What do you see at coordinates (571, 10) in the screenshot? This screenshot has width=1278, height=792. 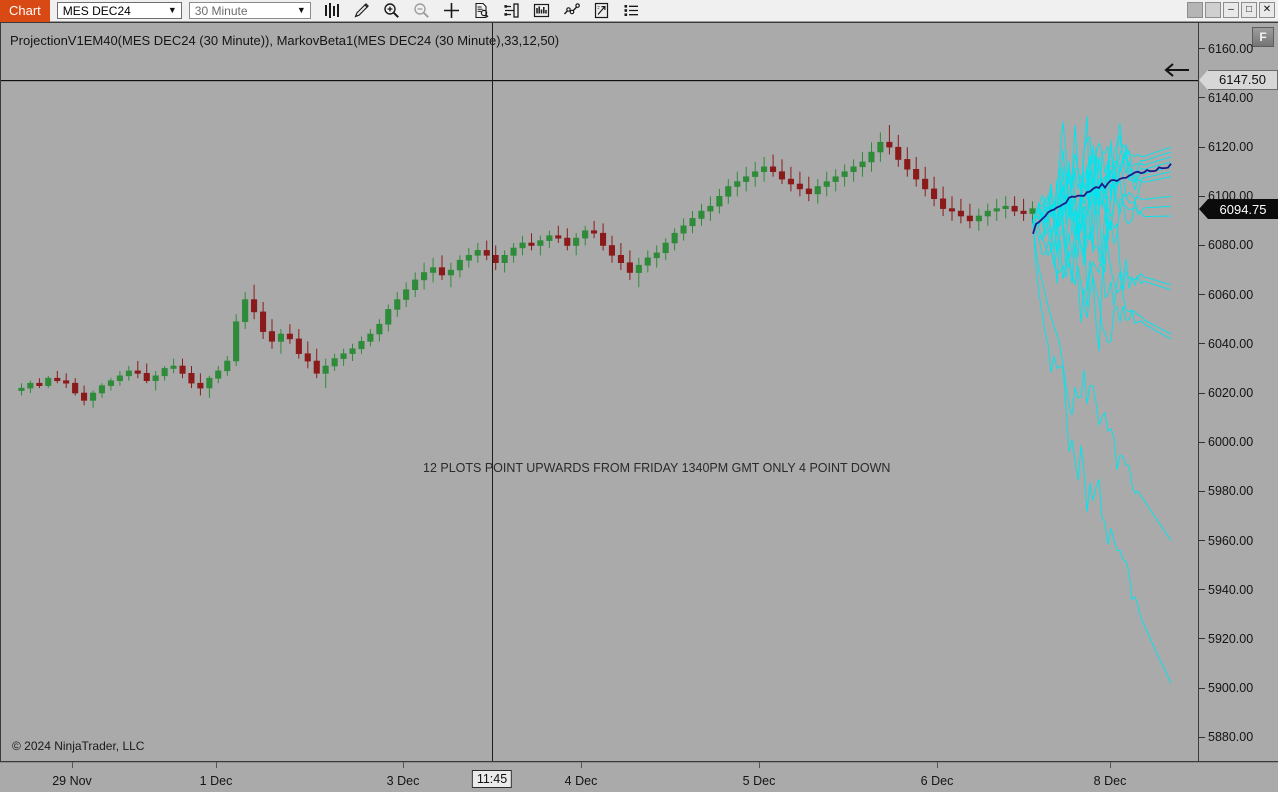 I see `strategies-icon` at bounding box center [571, 10].